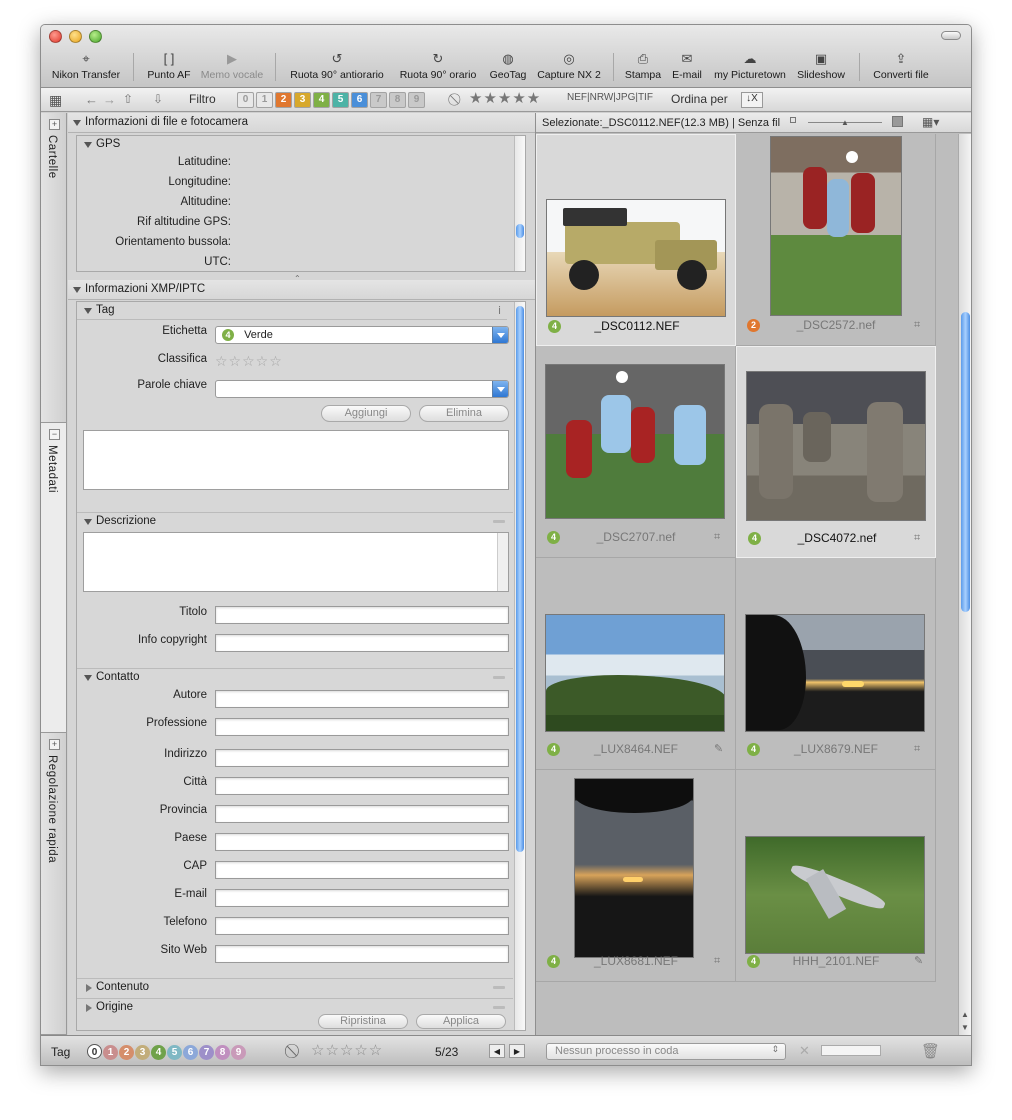 The height and width of the screenshot is (1120, 1012). Describe the element at coordinates (55, 36) in the screenshot. I see `close-button` at that location.